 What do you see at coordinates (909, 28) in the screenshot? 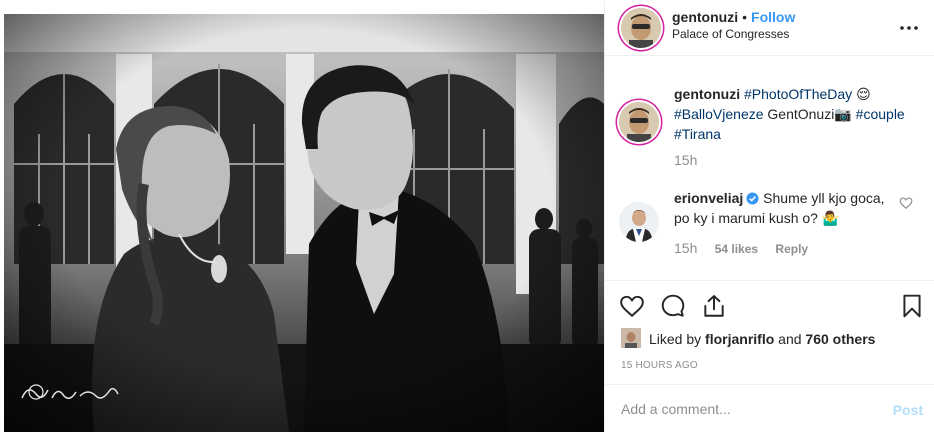
I see `more-horizontal-icon` at bounding box center [909, 28].